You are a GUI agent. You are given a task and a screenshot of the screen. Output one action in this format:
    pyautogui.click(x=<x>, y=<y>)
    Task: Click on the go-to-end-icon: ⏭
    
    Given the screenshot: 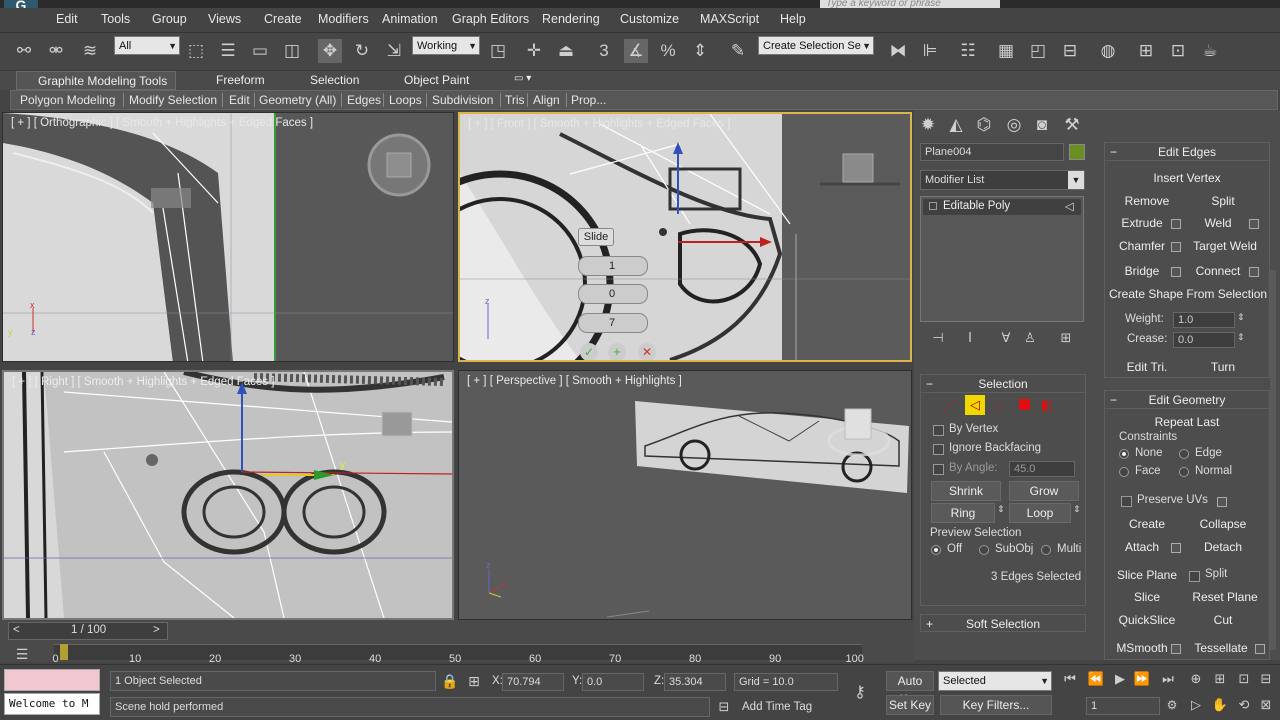 What is the action you would take?
    pyautogui.click(x=1168, y=679)
    